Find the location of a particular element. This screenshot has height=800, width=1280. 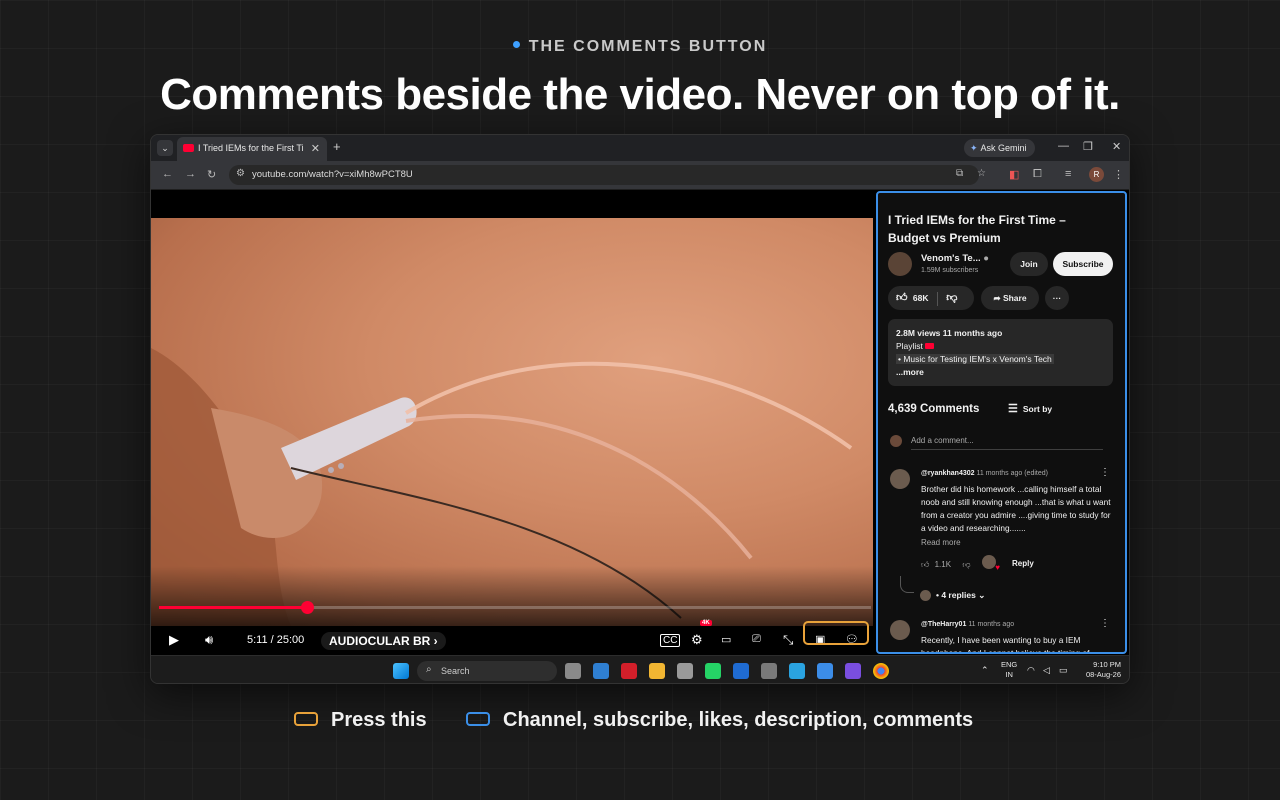

playlist-link: • Music for Testing IEM's x Venom's Tech is located at coordinates (975, 359).